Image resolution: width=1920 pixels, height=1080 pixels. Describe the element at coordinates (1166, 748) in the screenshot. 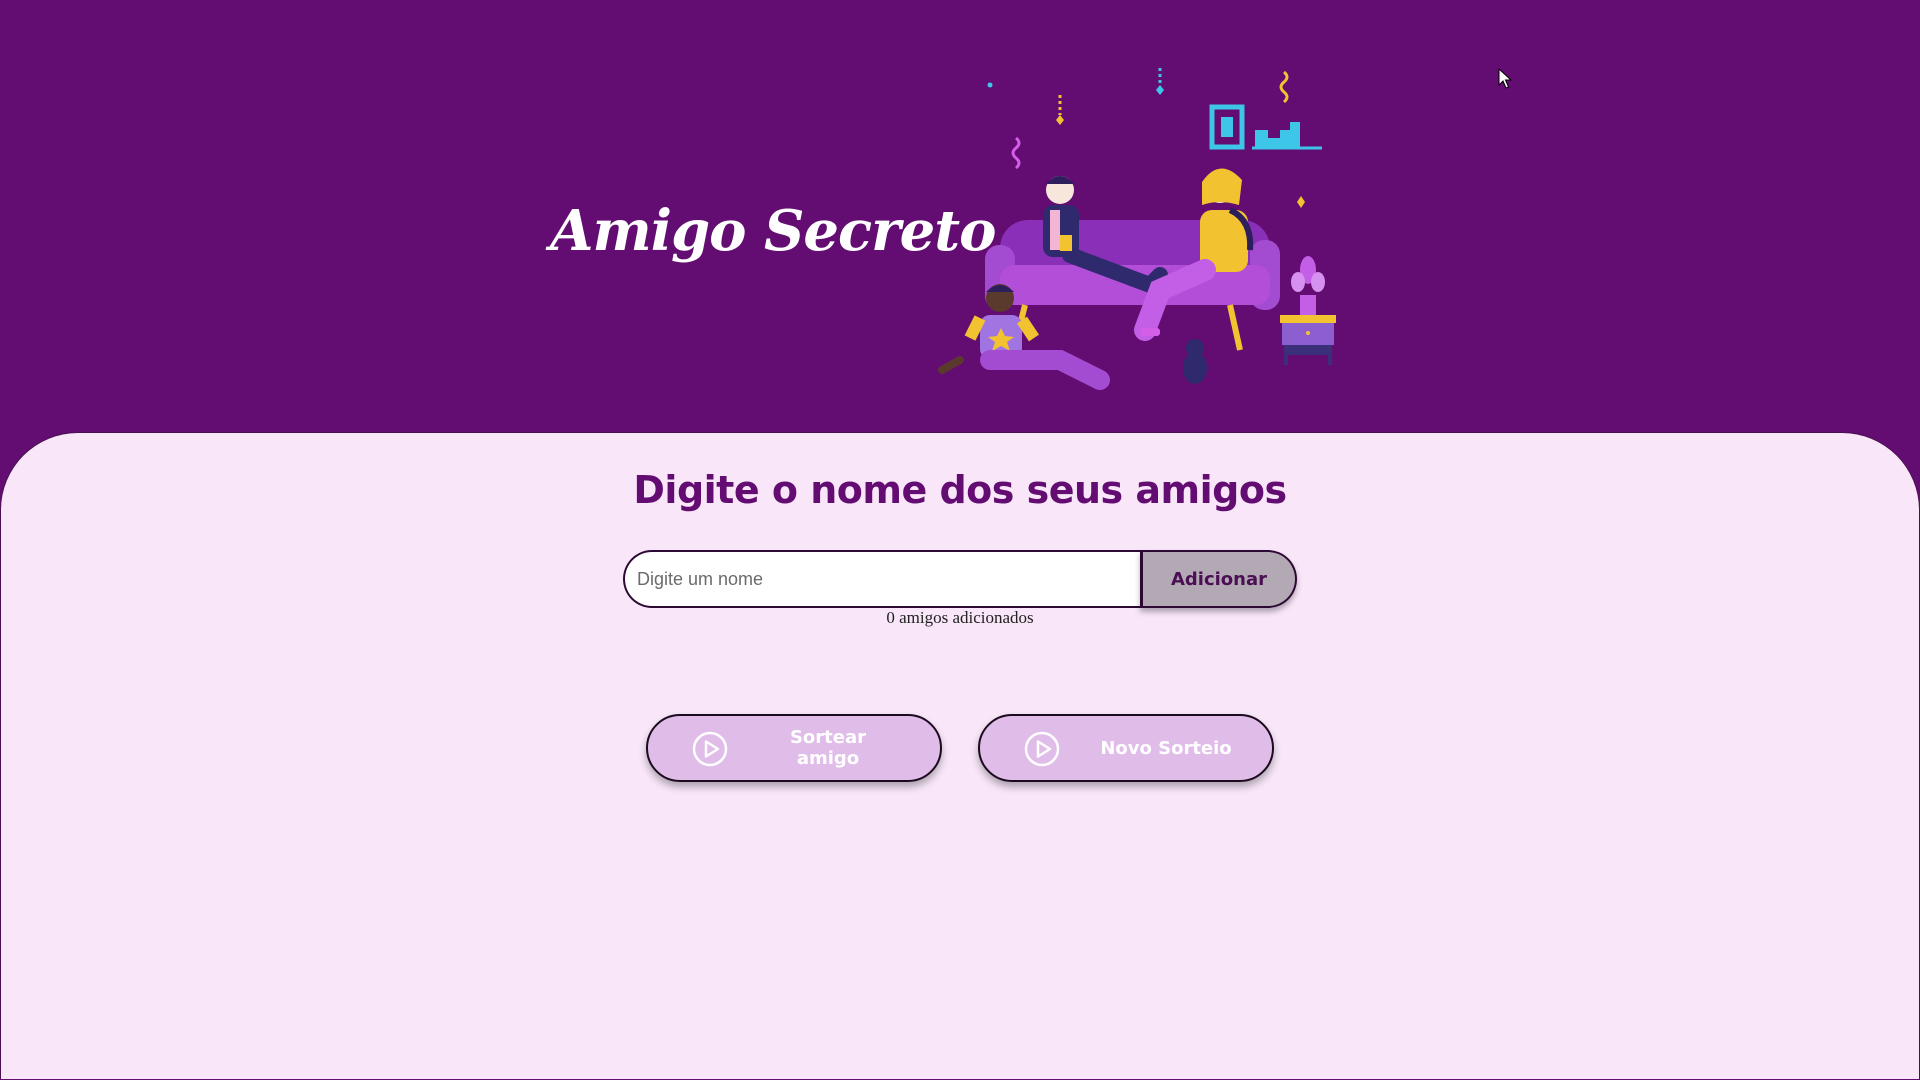

I see `new-draw-button-label: Novo Sorteio` at that location.